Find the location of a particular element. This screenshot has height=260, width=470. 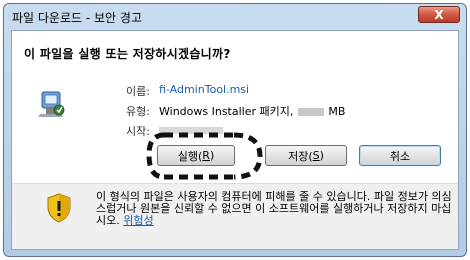

save-button: 저장(S) is located at coordinates (306, 155).